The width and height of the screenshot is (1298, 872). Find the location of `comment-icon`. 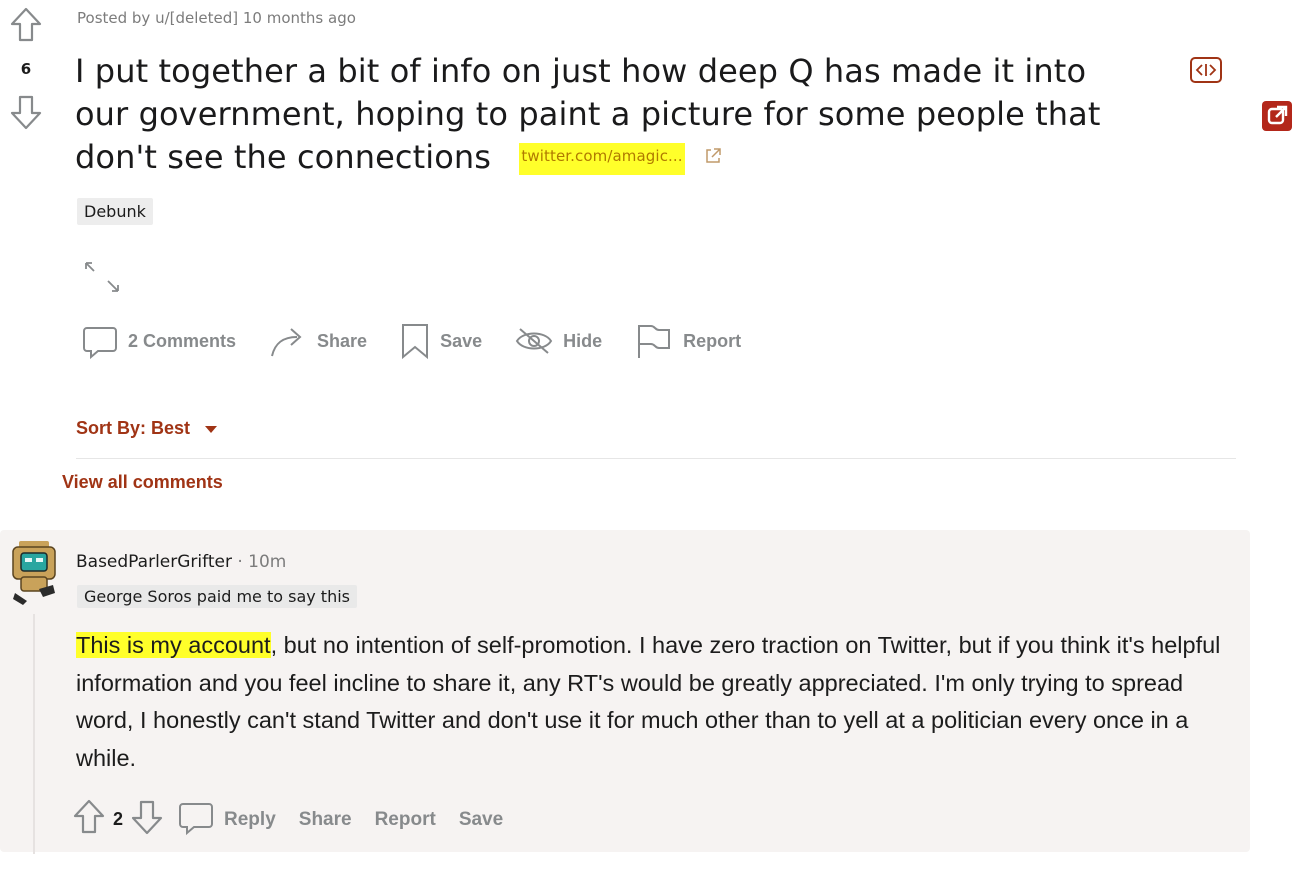

comment-icon is located at coordinates (100, 343).